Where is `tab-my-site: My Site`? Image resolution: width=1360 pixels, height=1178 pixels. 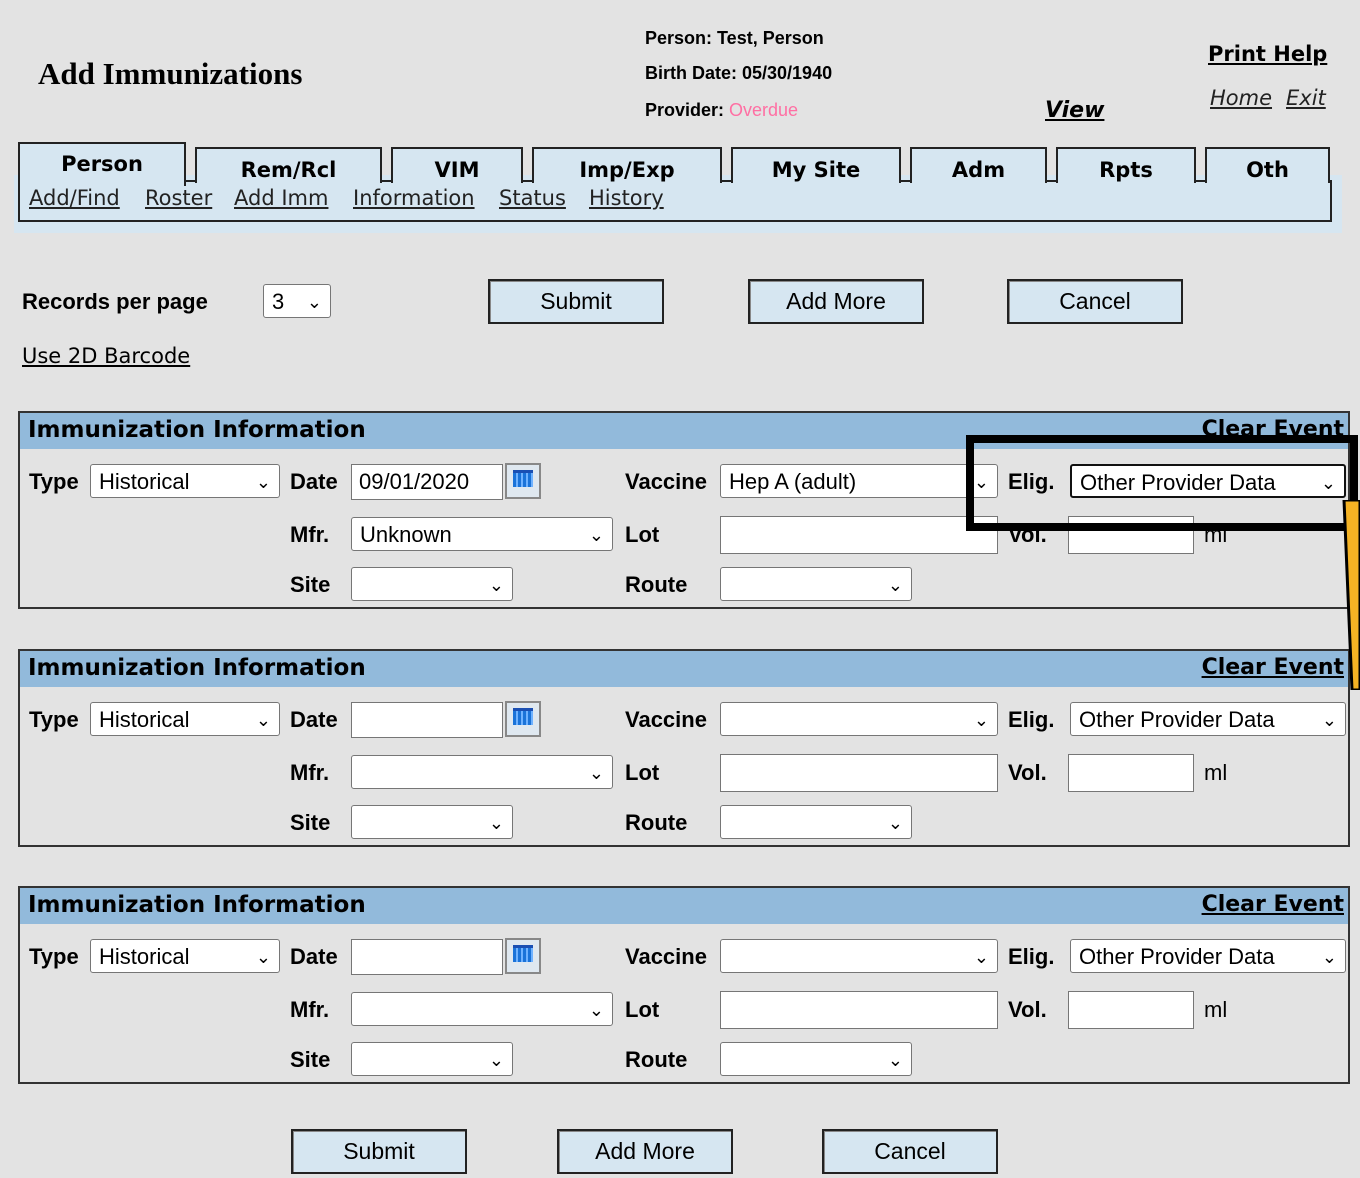 tab-my-site: My Site is located at coordinates (816, 165).